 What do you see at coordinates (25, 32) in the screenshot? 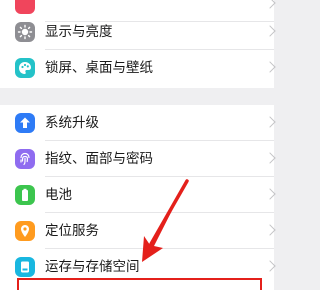
I see `display-brightness-icon` at bounding box center [25, 32].